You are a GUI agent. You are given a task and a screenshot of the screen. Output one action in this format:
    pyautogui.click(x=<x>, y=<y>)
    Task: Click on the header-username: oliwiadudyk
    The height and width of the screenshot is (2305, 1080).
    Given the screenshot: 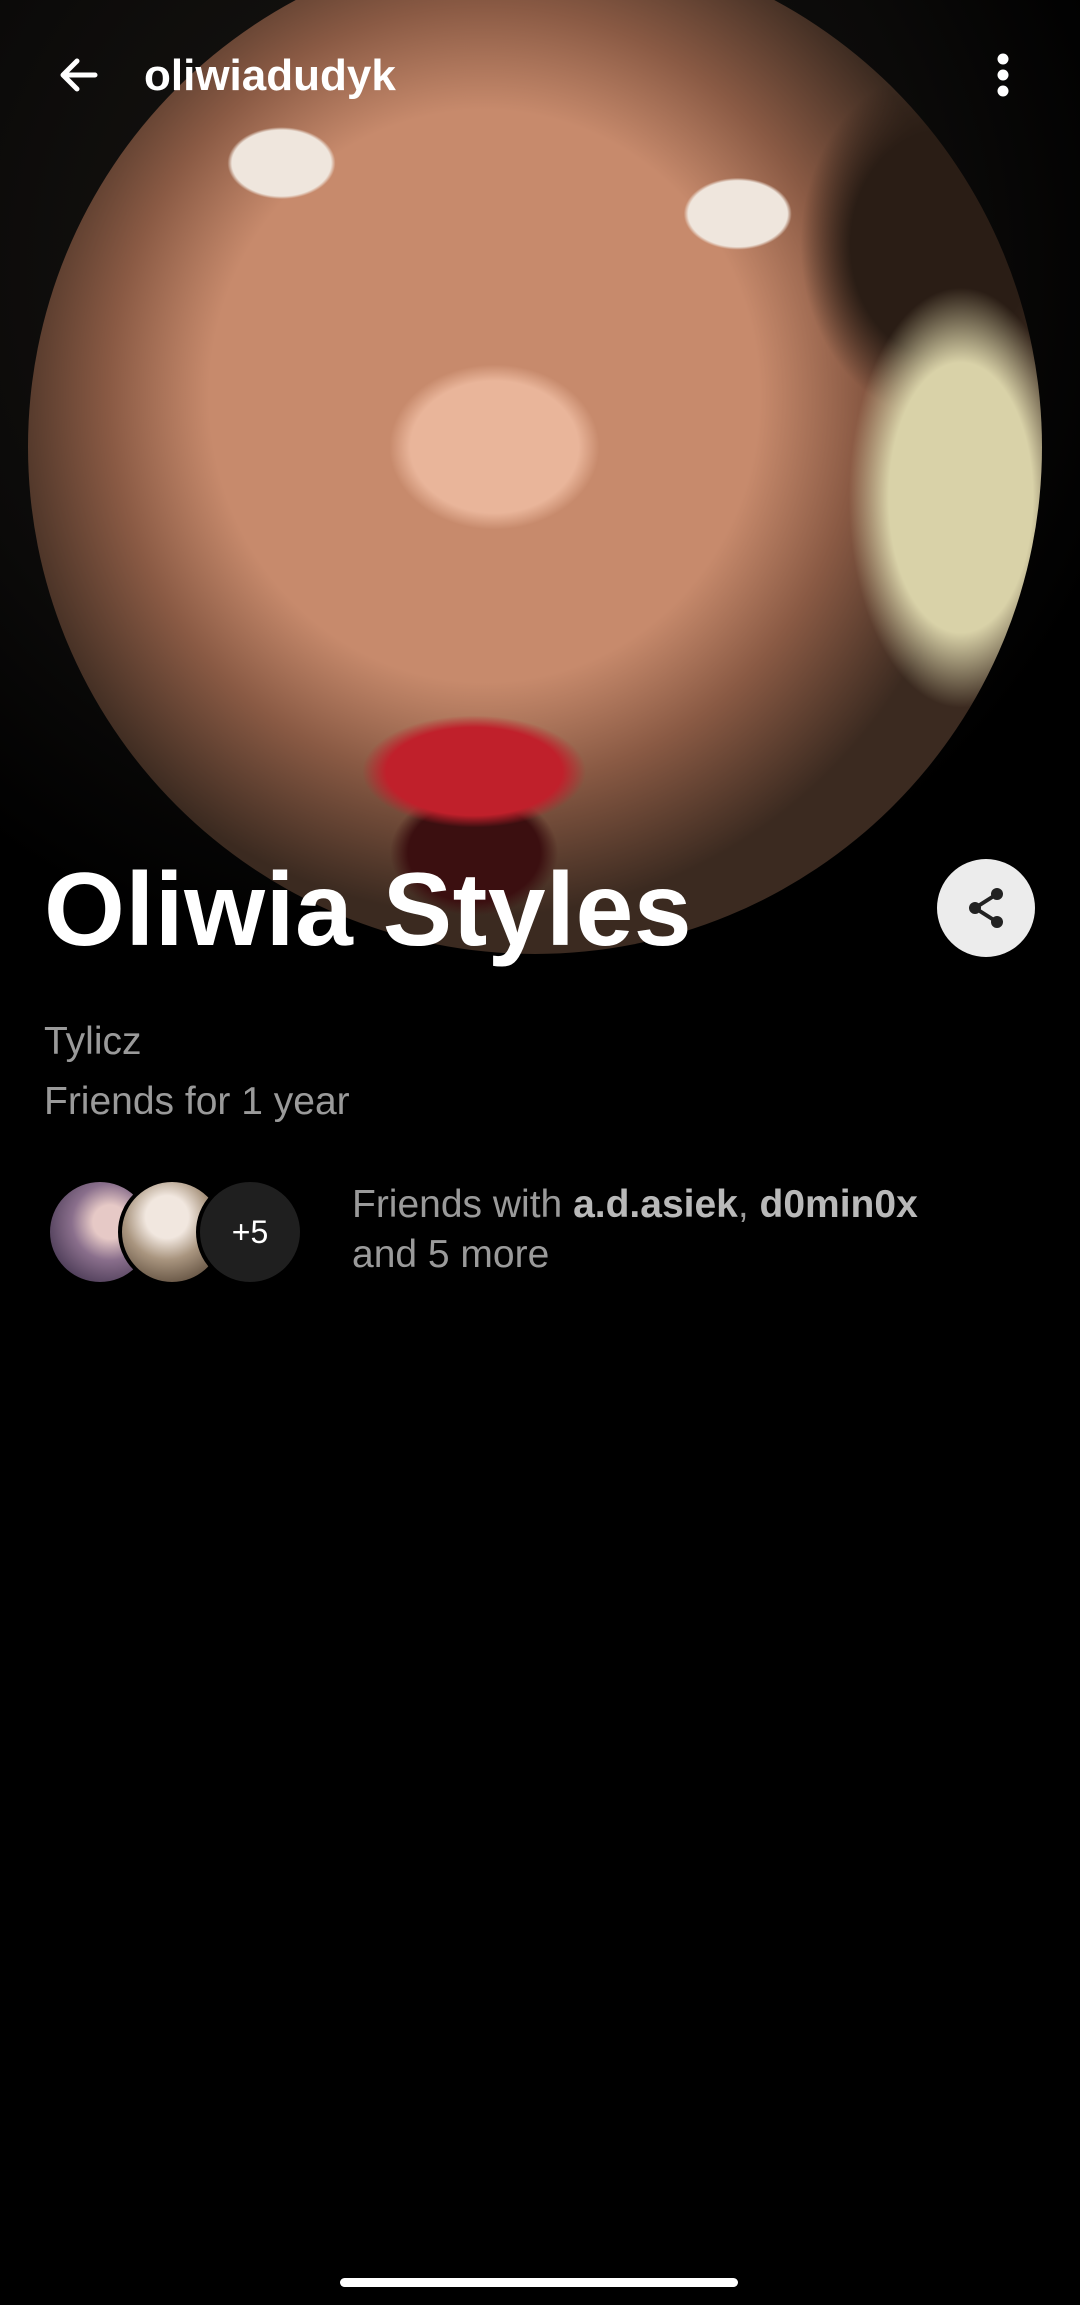 What is the action you would take?
    pyautogui.click(x=270, y=75)
    